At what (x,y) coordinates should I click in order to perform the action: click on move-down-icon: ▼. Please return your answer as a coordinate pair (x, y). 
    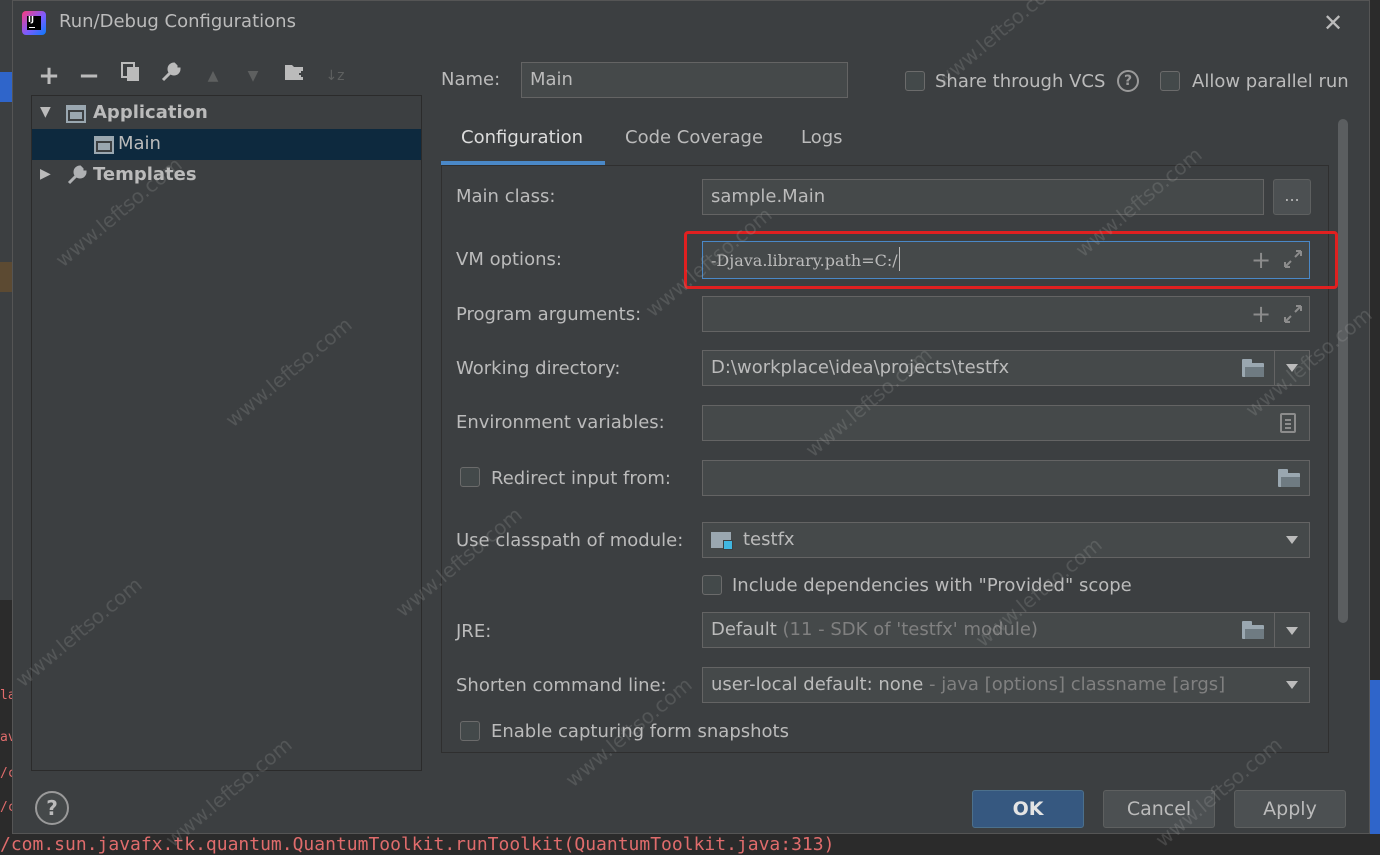
    Looking at the image, I should click on (253, 76).